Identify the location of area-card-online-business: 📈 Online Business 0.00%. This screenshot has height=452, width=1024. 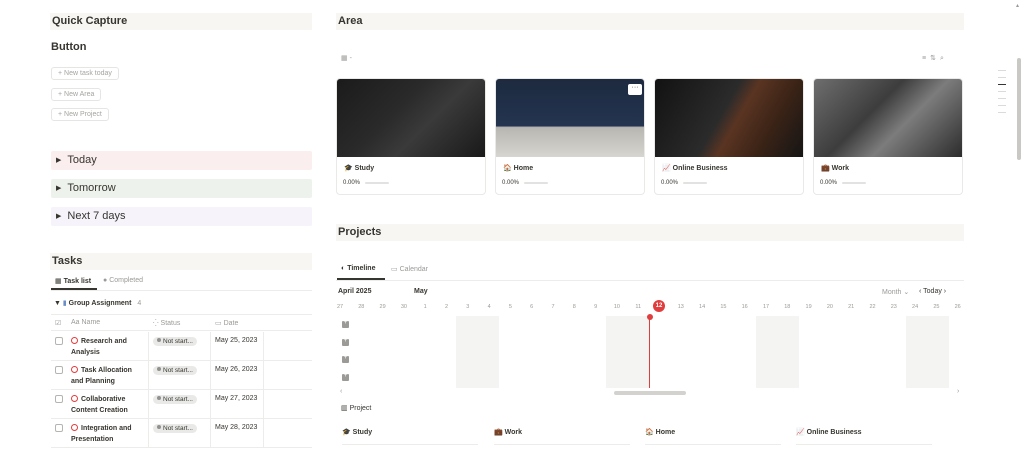
(729, 136).